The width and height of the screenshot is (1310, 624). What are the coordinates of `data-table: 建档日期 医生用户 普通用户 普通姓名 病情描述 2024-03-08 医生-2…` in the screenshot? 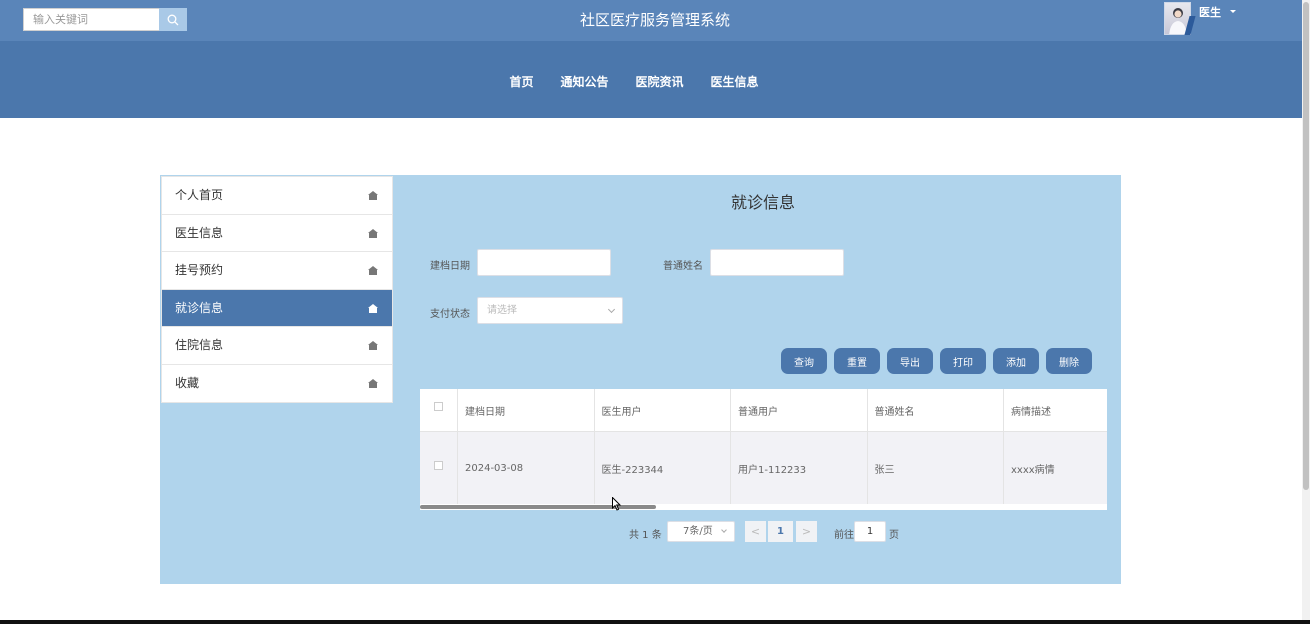 It's located at (763, 446).